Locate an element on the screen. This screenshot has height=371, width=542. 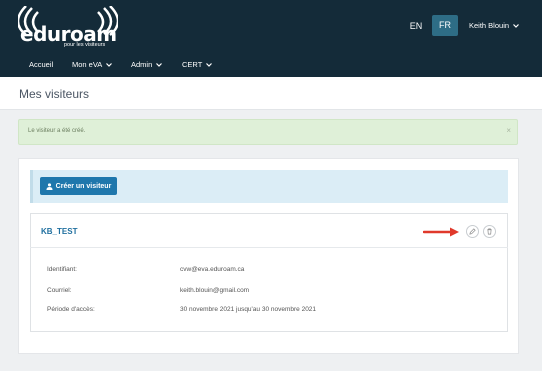
nav-item-label: Mon eVA is located at coordinates (87, 64).